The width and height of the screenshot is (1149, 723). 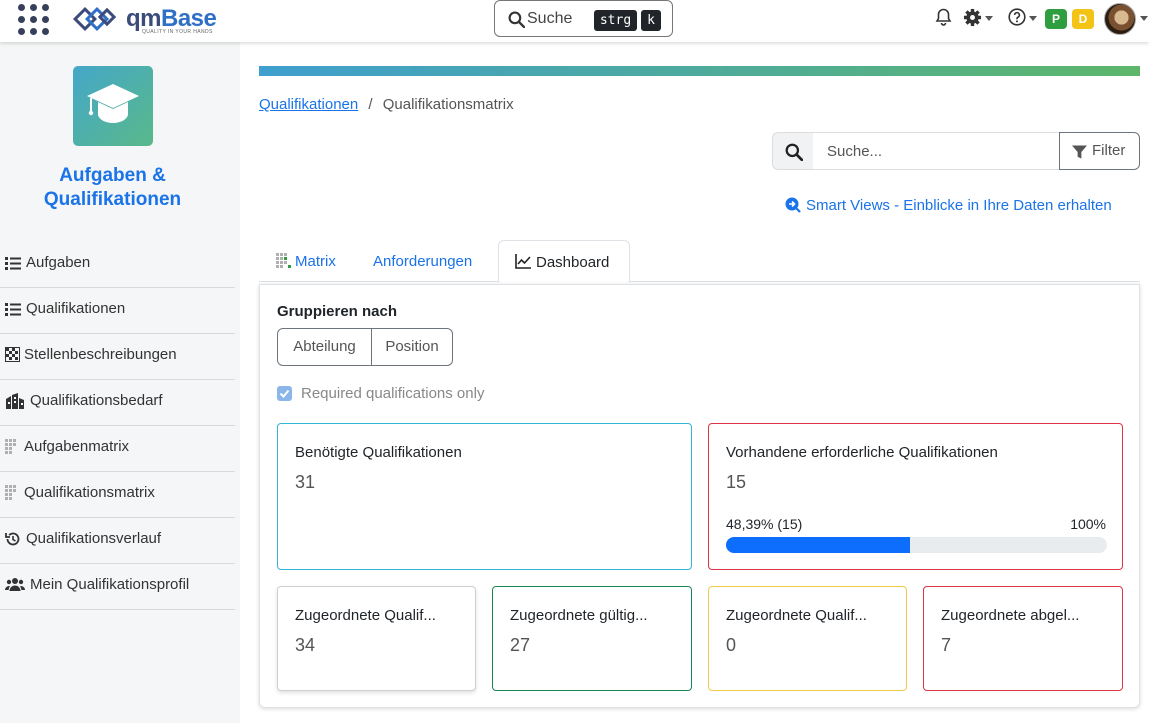 I want to click on card-assigned-qualifications: Zugeordnete Qualif... 34, so click(x=376, y=638).